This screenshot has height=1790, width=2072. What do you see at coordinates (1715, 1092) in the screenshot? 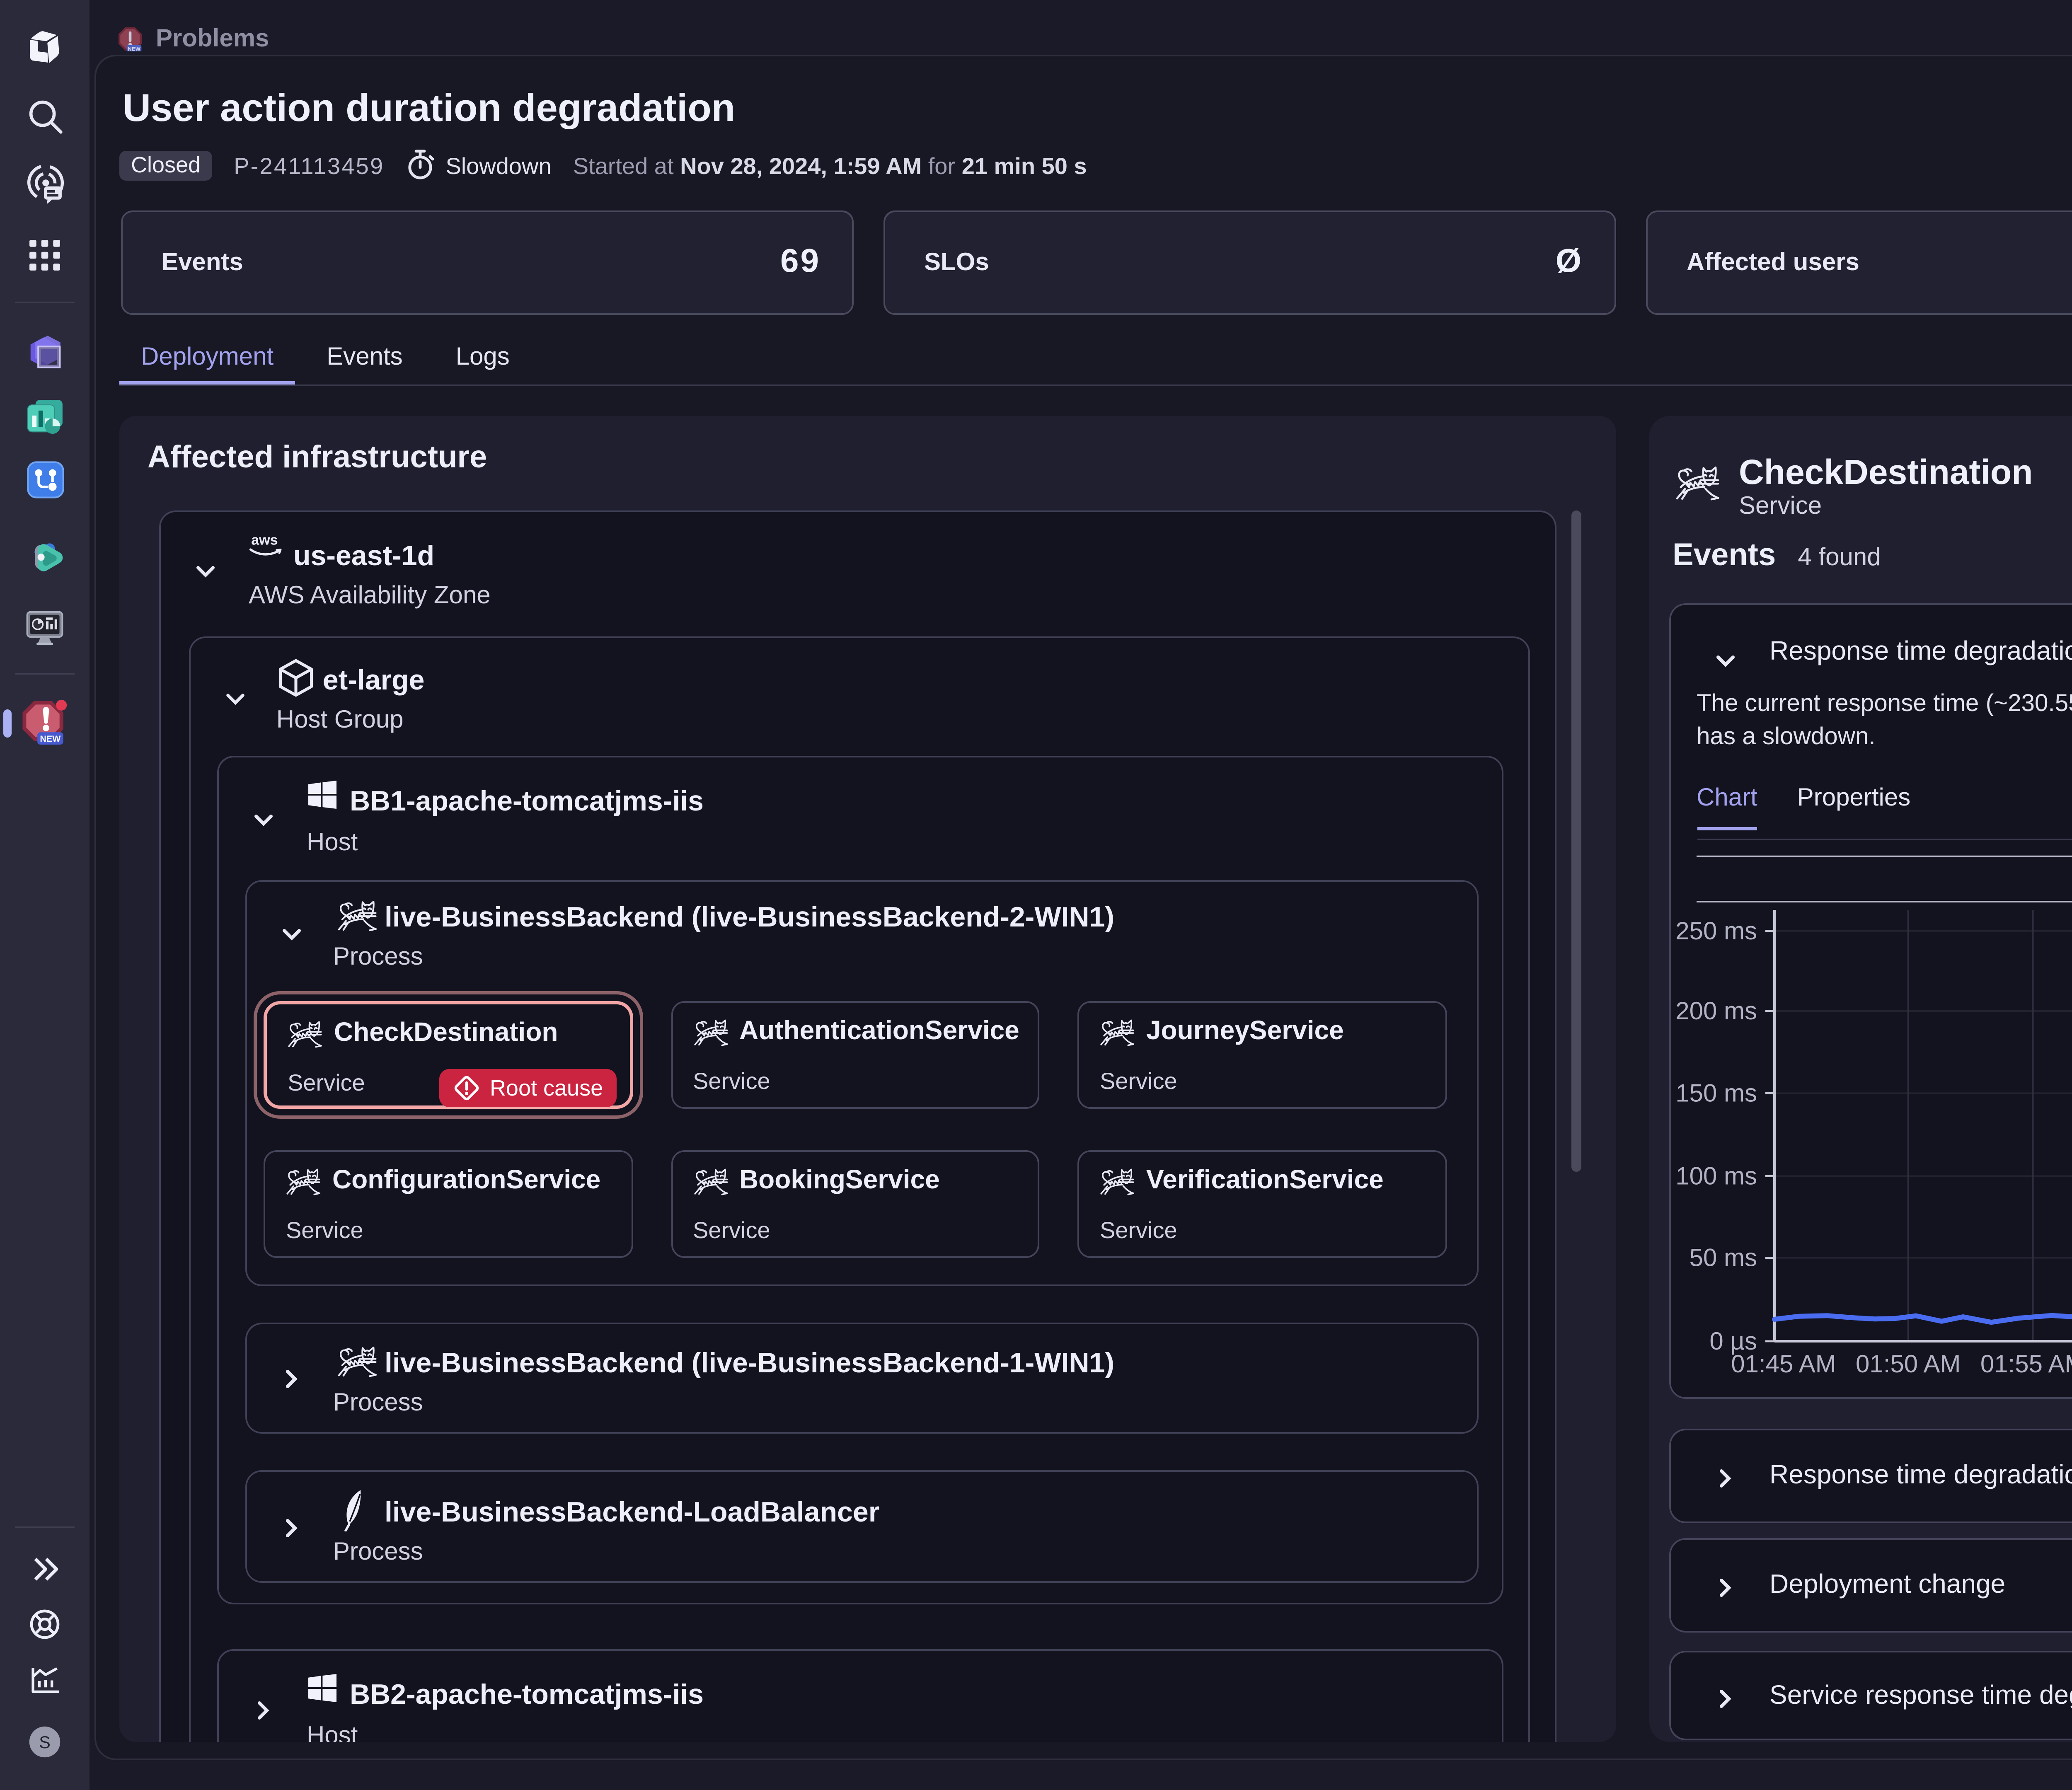
I see `svg-text: 150 ms` at bounding box center [1715, 1092].